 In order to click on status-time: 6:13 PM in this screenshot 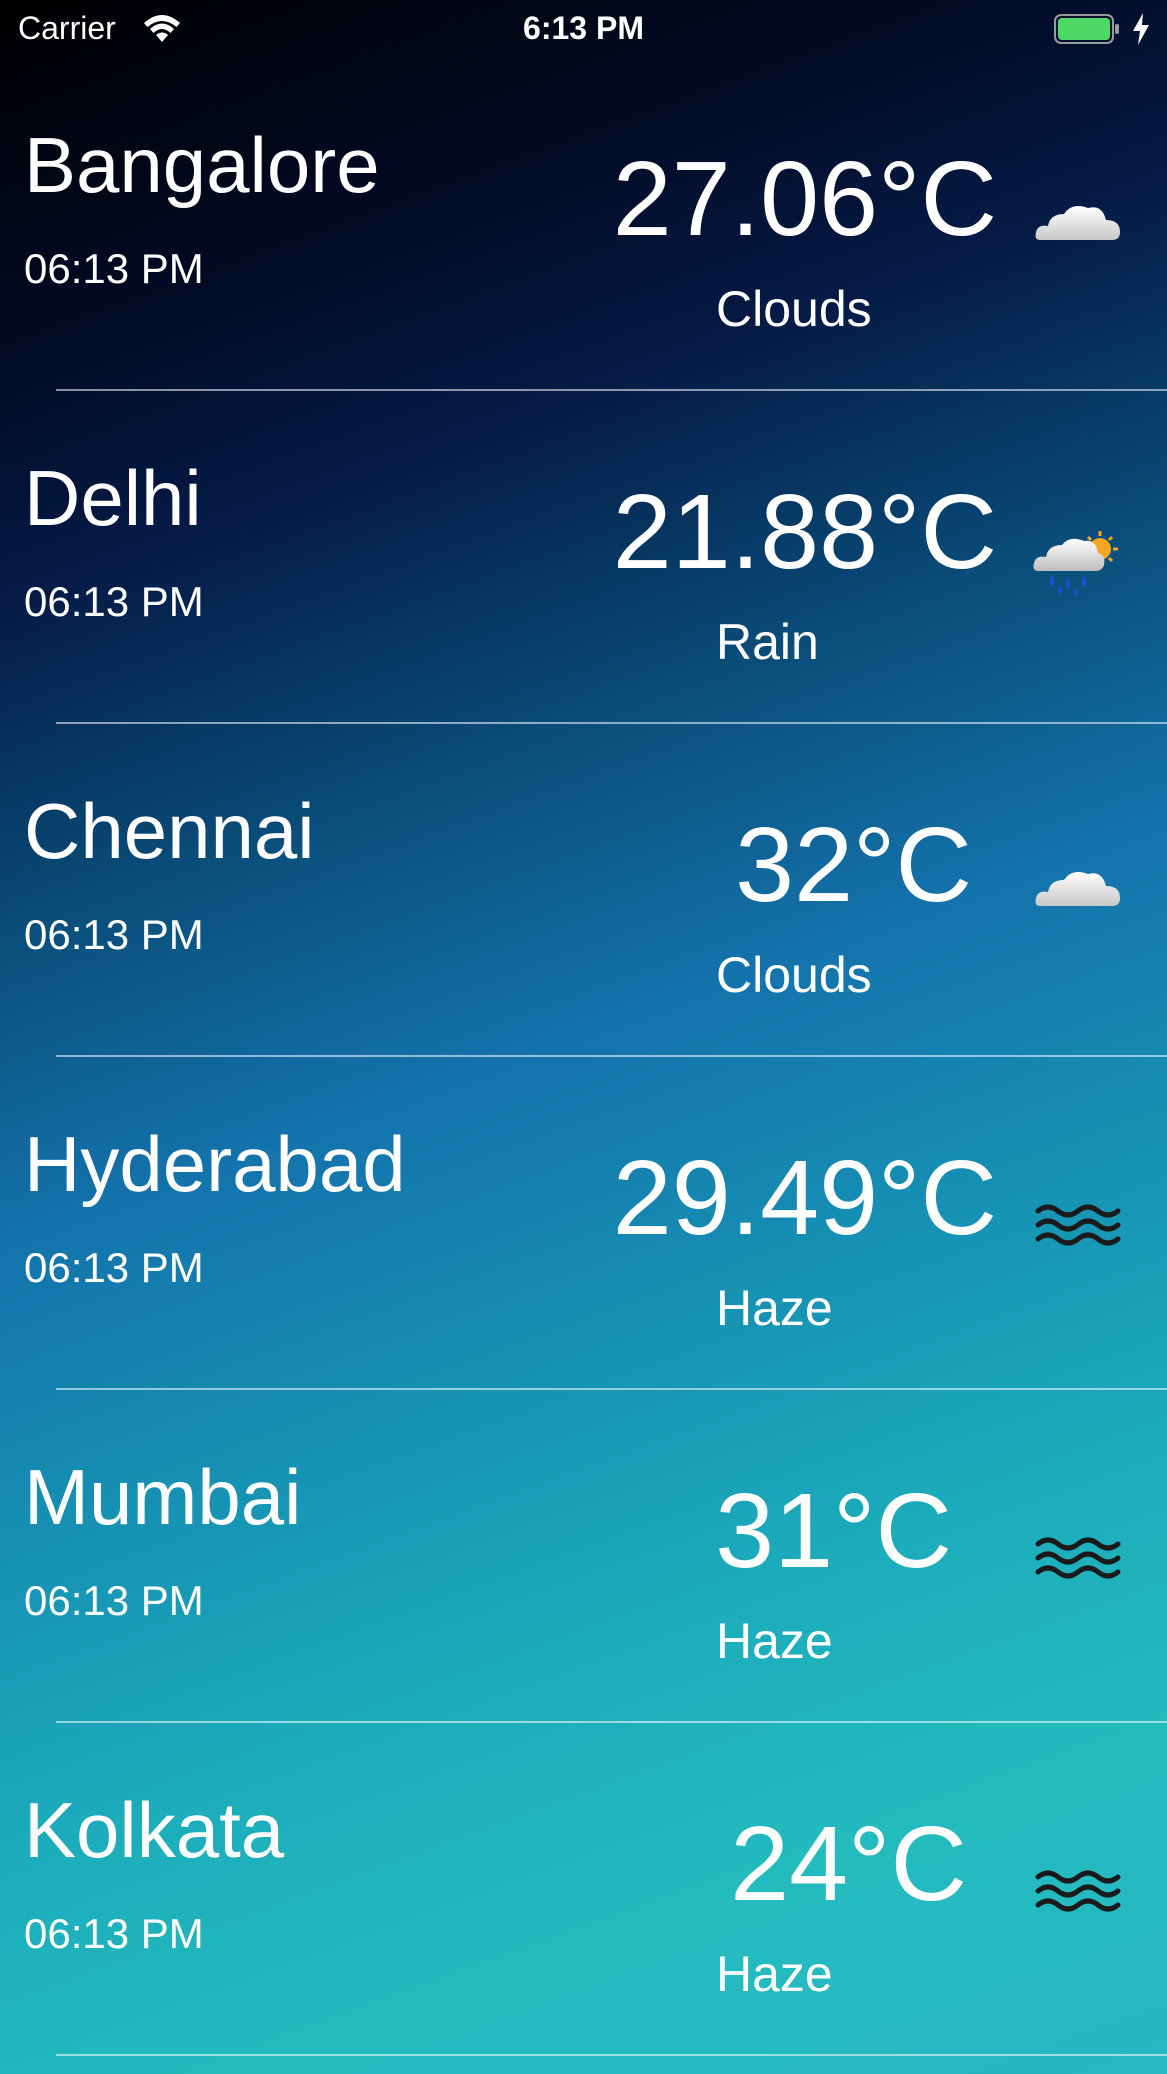, I will do `click(583, 28)`.